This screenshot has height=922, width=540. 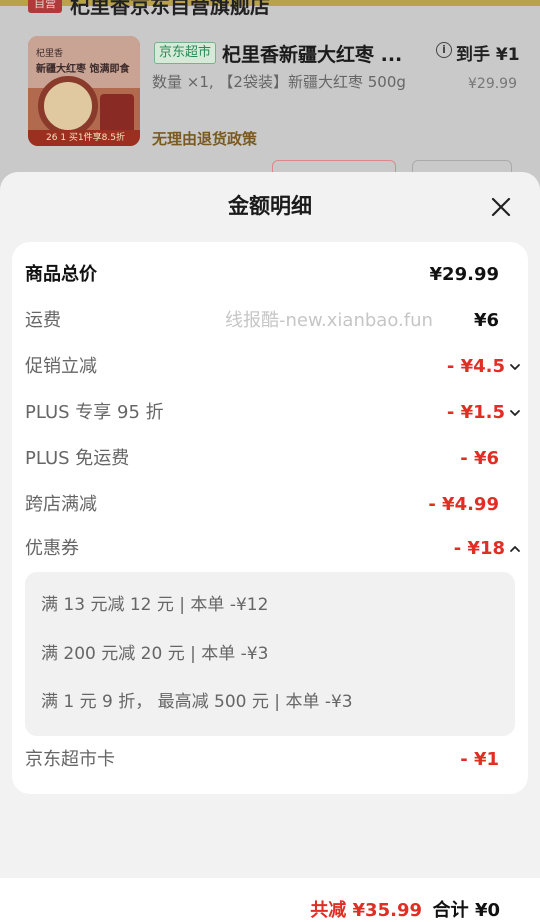 I want to click on product-image-brand: 杞里香, so click(x=50, y=54).